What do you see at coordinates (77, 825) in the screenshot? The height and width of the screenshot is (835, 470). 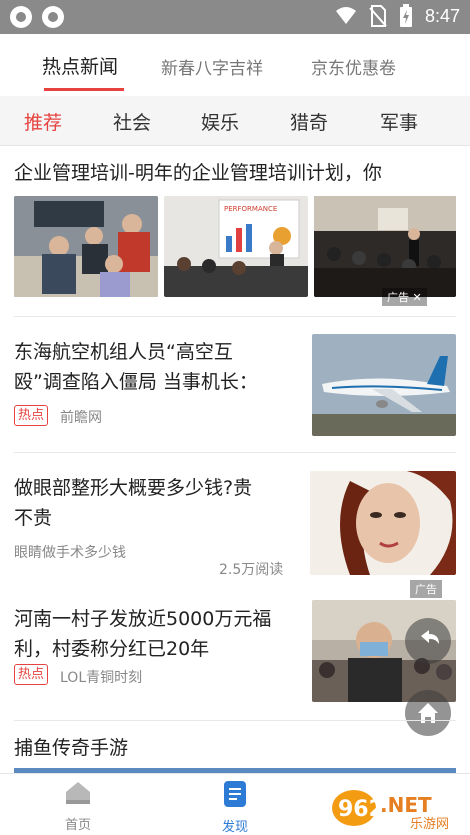 I see `nav-home-label: 首页` at bounding box center [77, 825].